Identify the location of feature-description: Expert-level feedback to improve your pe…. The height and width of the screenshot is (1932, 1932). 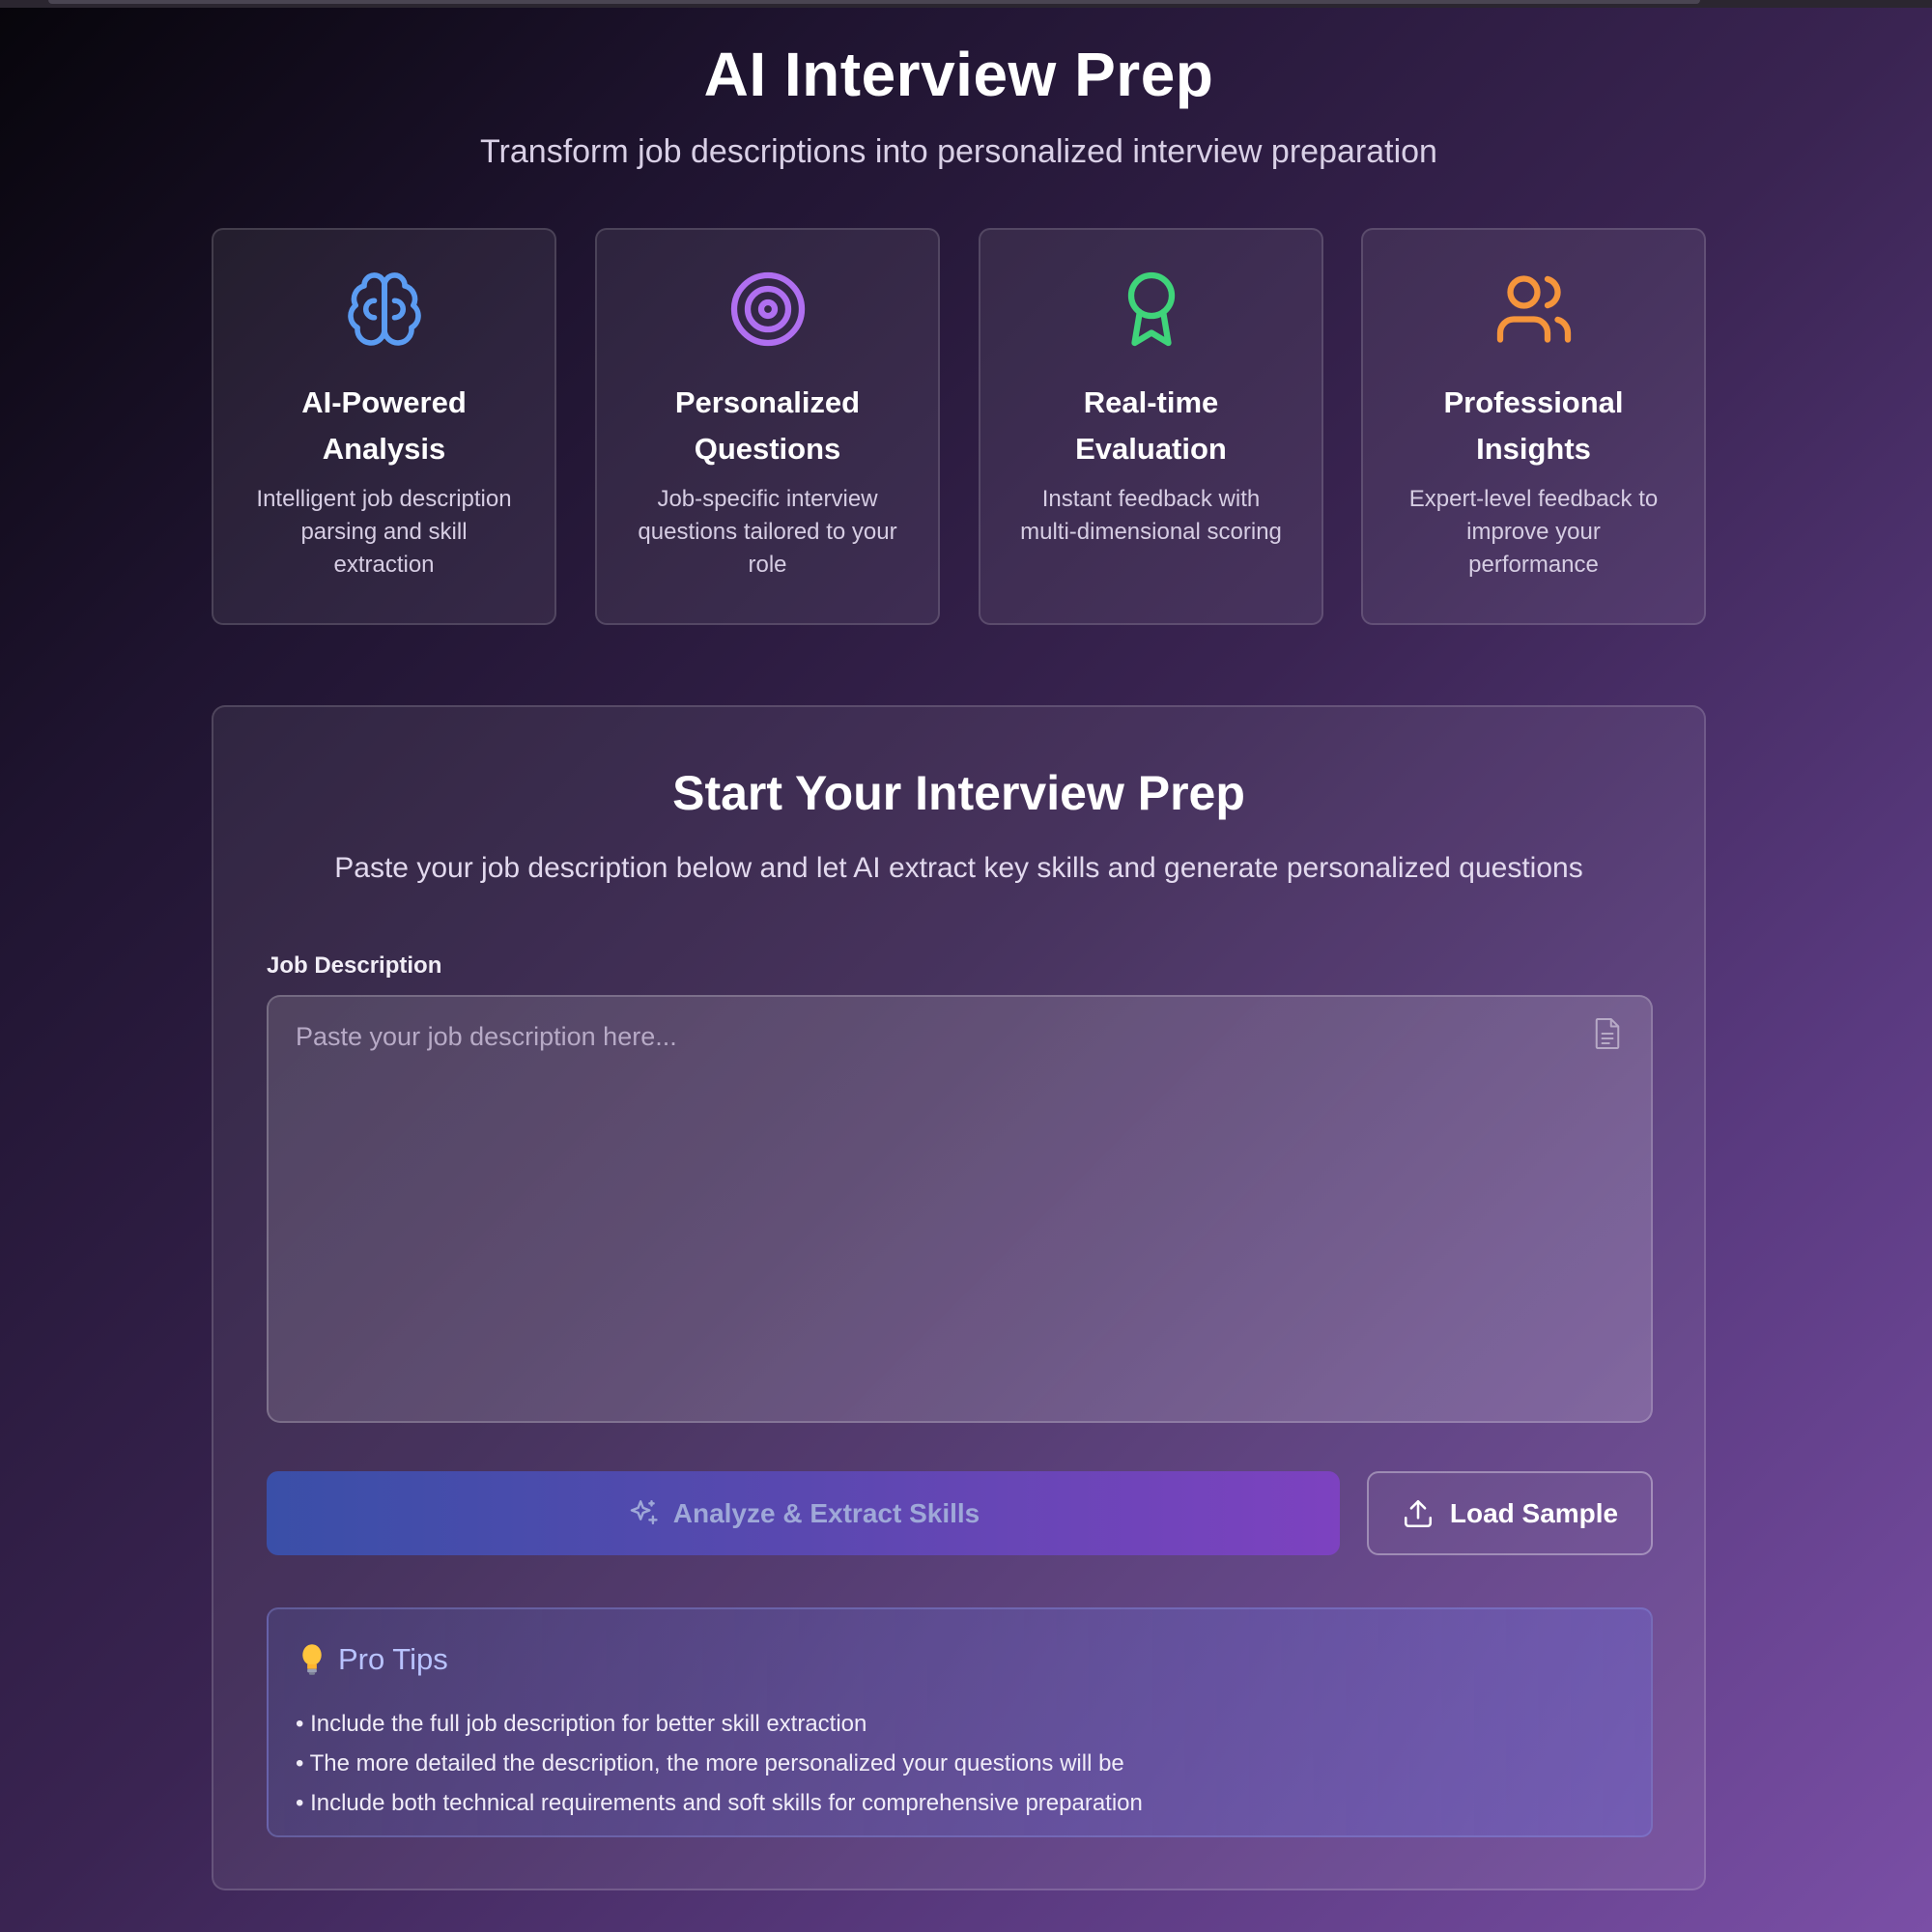
(1533, 532).